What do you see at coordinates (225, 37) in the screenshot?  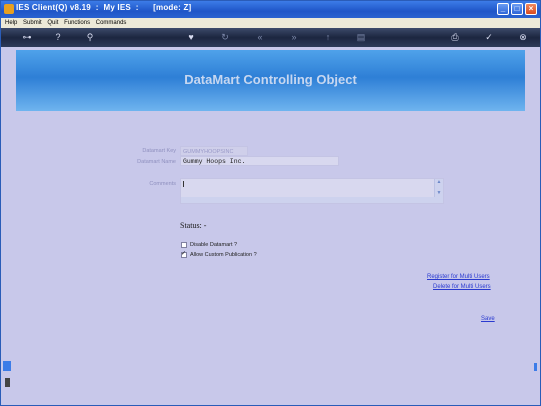 I see `refresh-icon: ↻` at bounding box center [225, 37].